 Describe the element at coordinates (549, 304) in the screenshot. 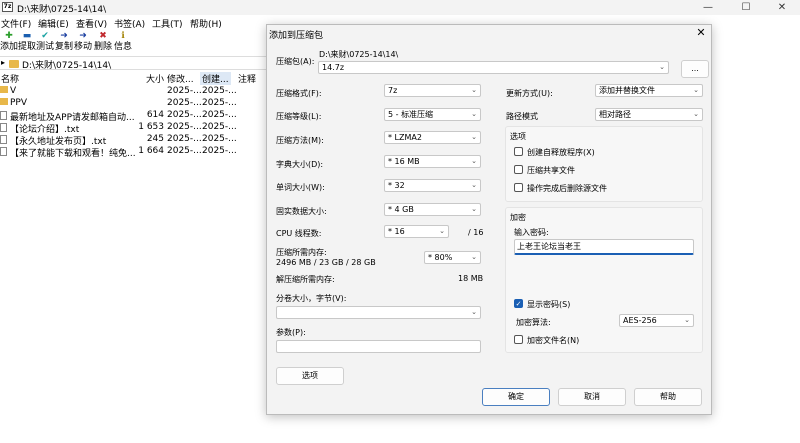

I see `show-password-label: 显示密码(S)` at that location.